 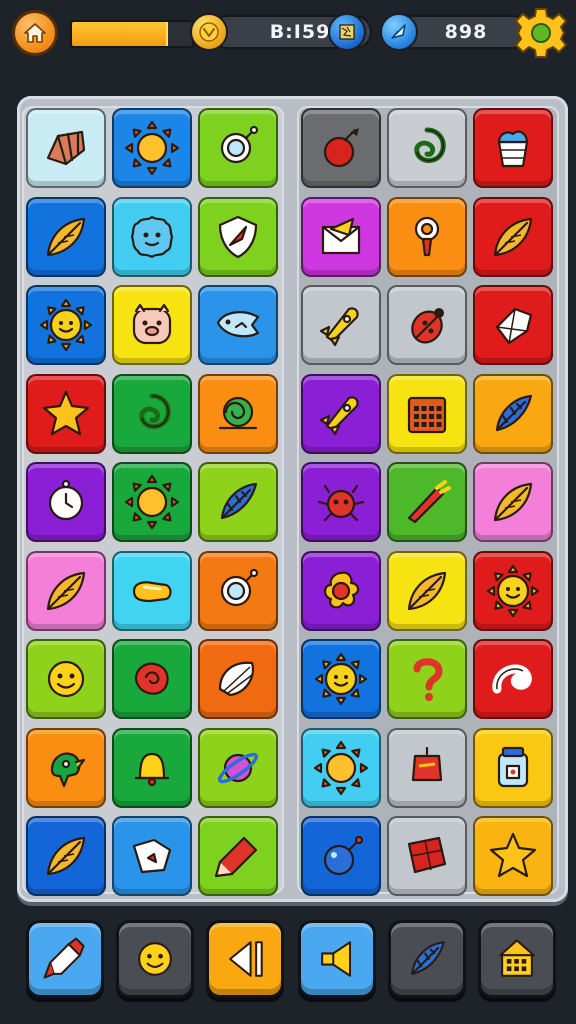 I want to click on cup-icon, so click(x=513, y=149).